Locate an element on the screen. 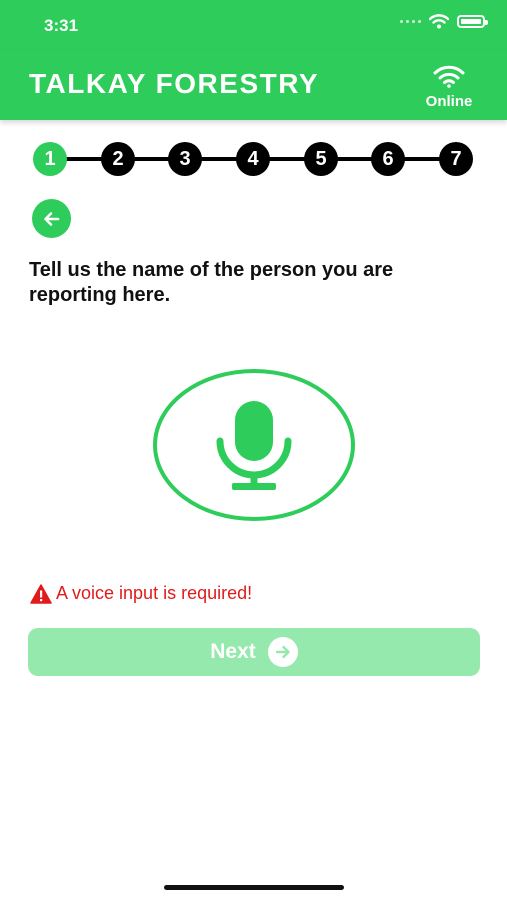 The height and width of the screenshot is (900, 507). back-button is located at coordinates (51, 218).